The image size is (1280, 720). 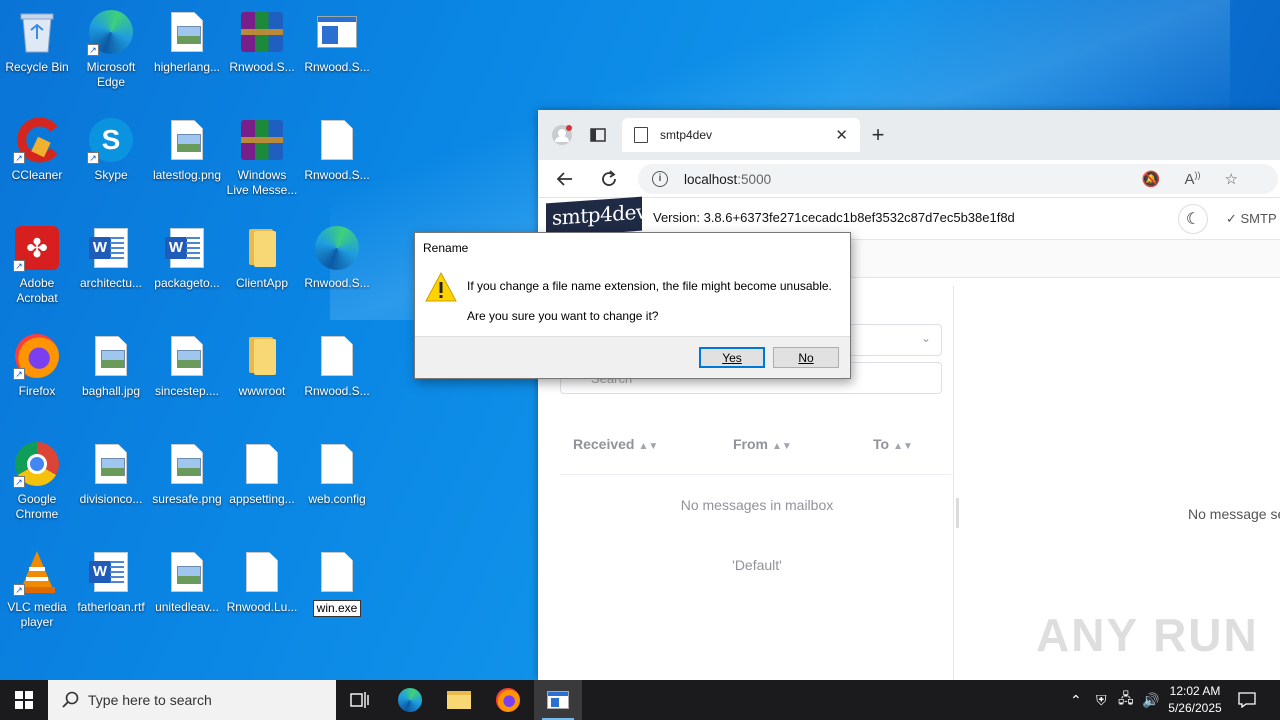 I want to click on desktop-icon-clientapp: ClientApp, so click(x=262, y=257).